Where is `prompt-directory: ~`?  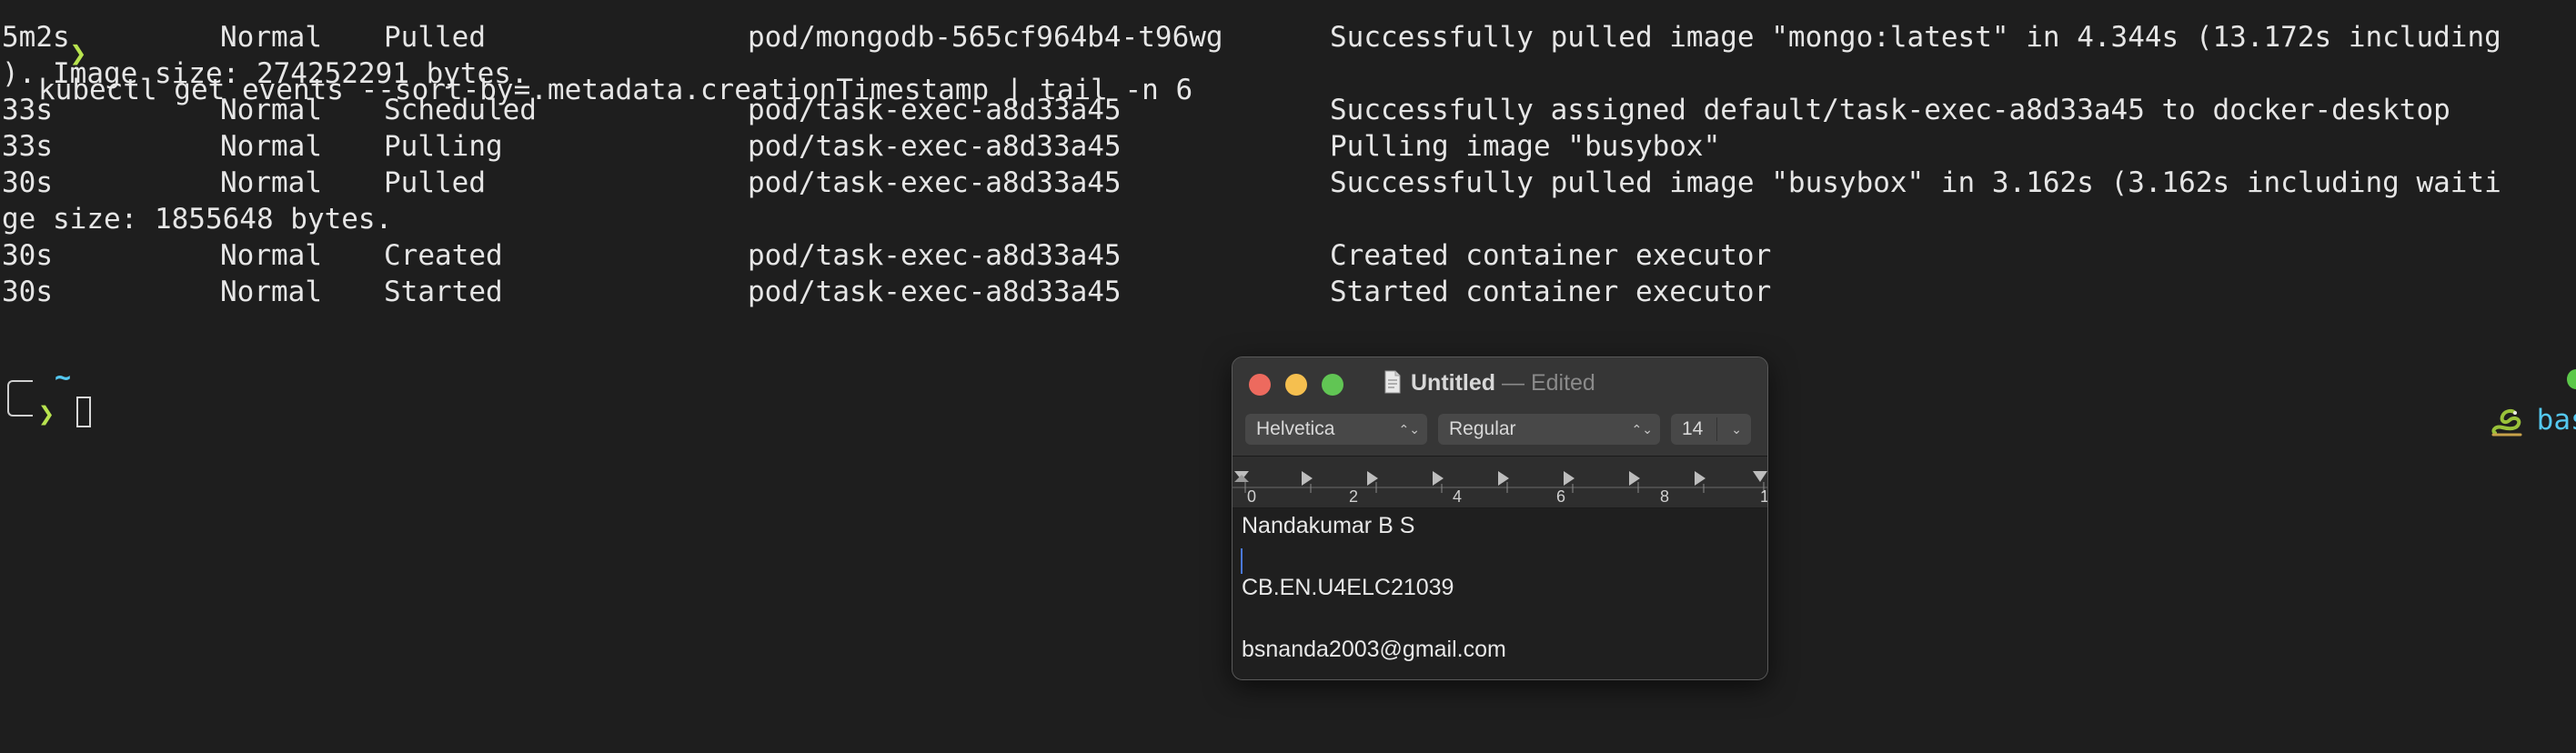 prompt-directory: ~ is located at coordinates (63, 378).